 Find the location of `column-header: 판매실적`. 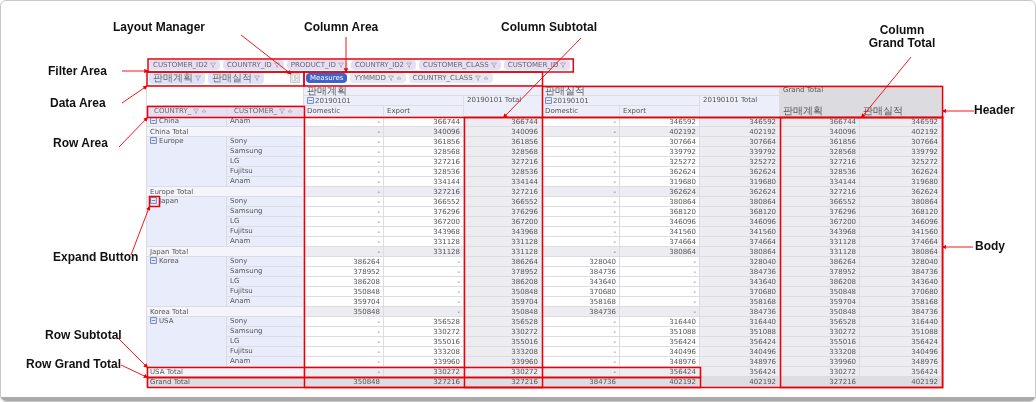

column-header: 판매실적 is located at coordinates (660, 90).